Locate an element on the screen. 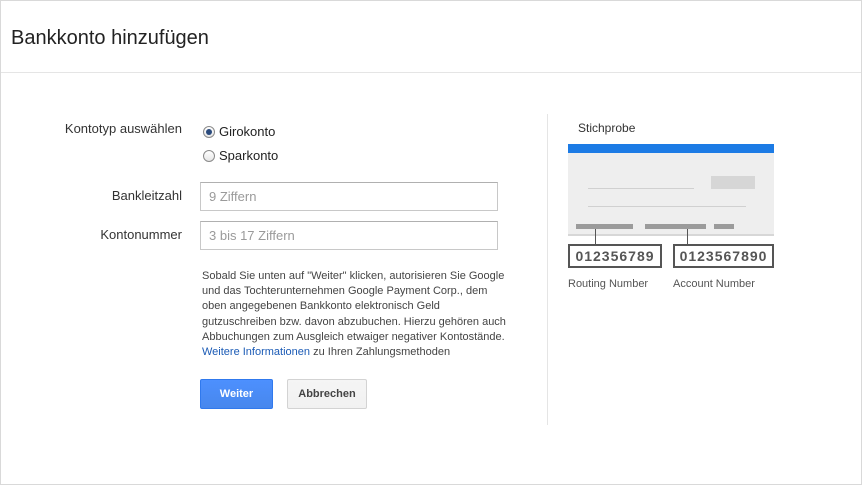  radio-sparkonto: Sparkonto is located at coordinates (240, 155).